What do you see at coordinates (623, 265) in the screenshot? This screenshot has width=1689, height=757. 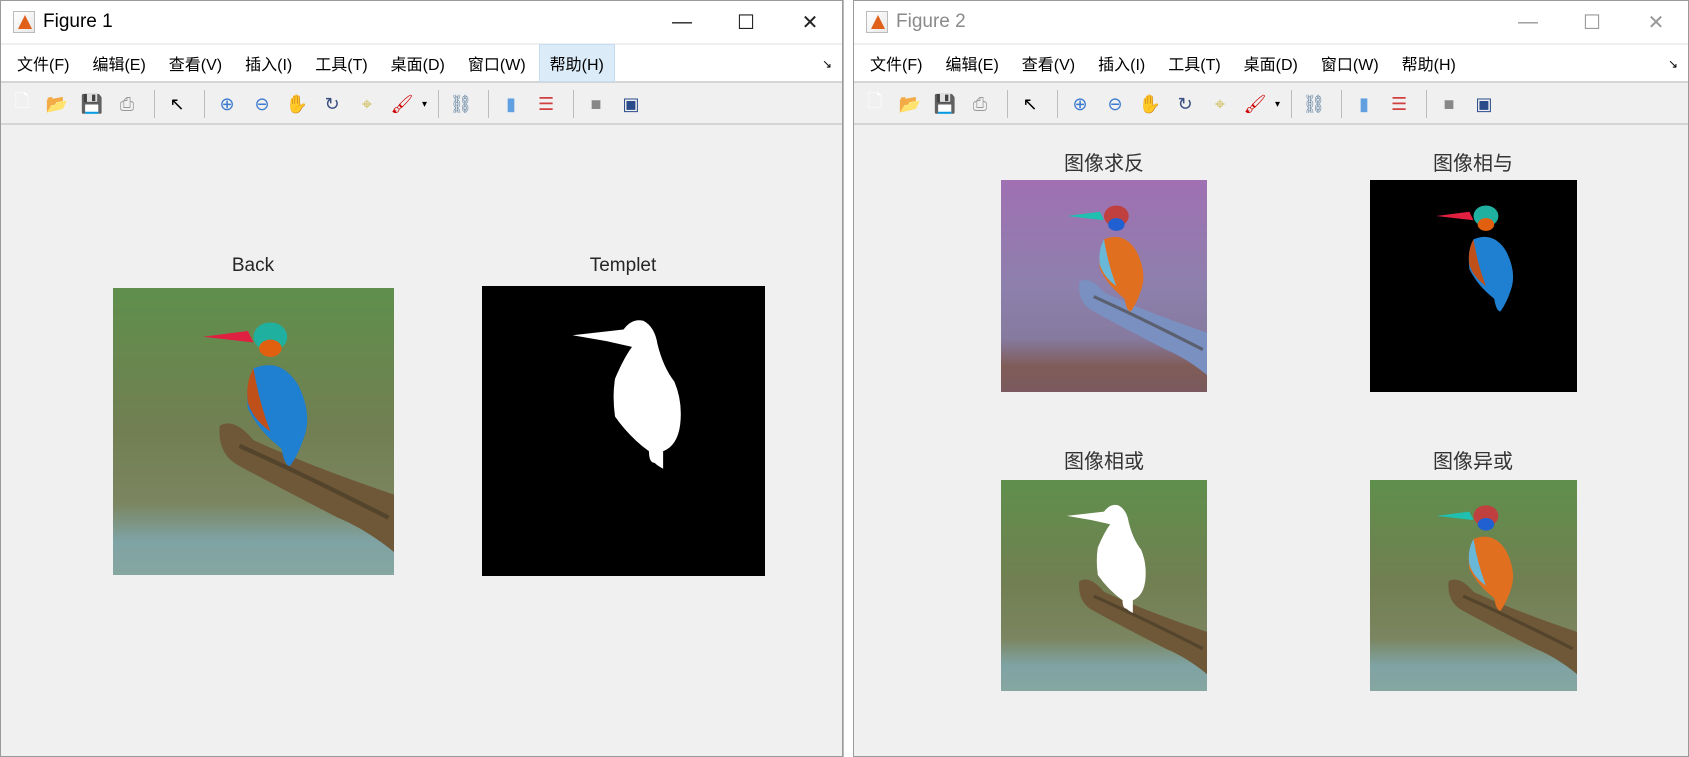 I see `axes-title-templet: Templet` at bounding box center [623, 265].